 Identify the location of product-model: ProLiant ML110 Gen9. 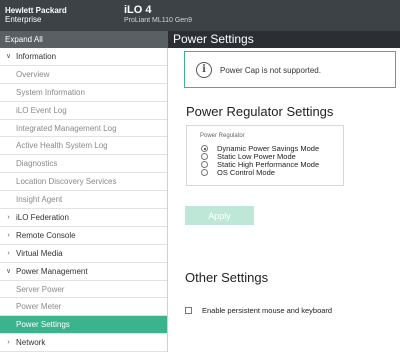
(158, 20).